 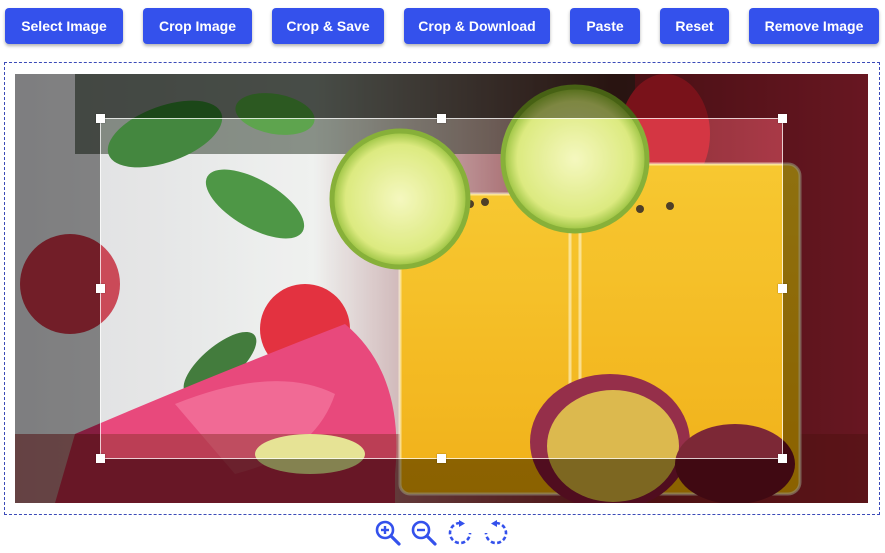 I want to click on crop-handle-top-right, so click(x=782, y=118).